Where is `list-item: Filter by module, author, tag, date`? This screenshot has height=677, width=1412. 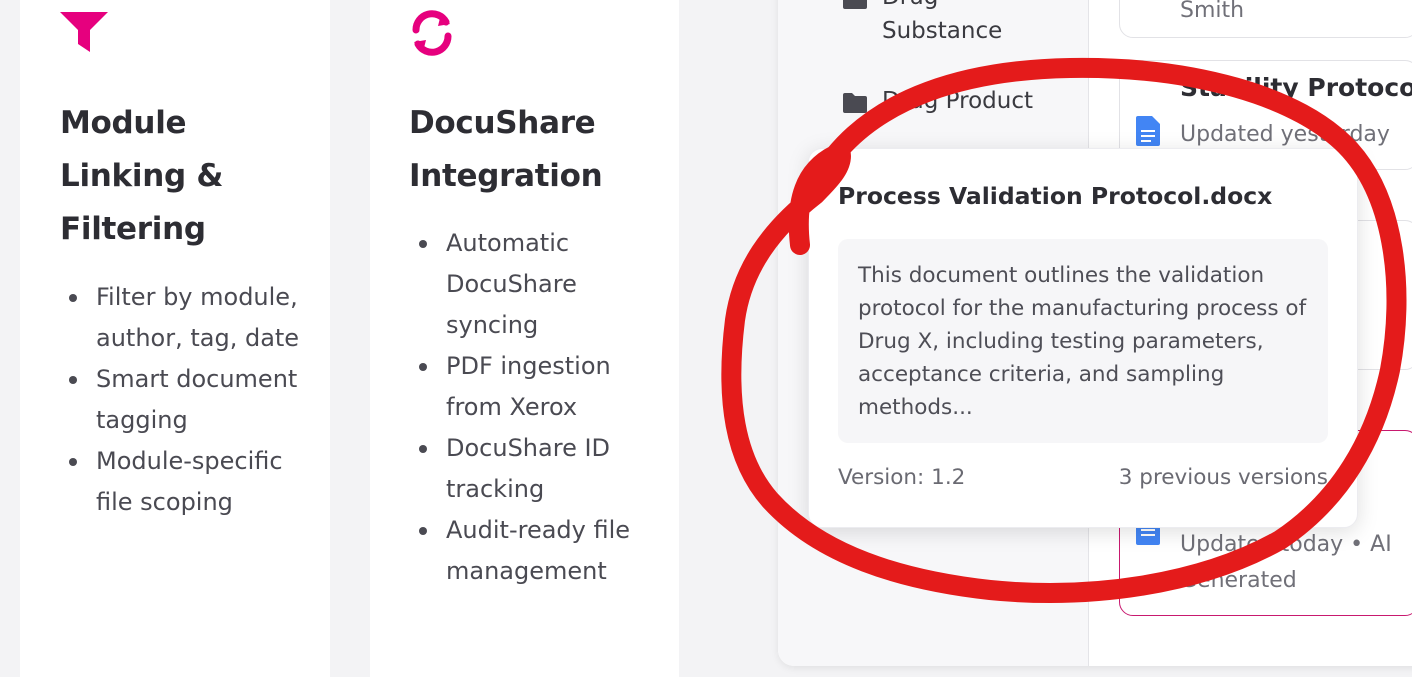 list-item: Filter by module, author, tag, date is located at coordinates (186, 318).